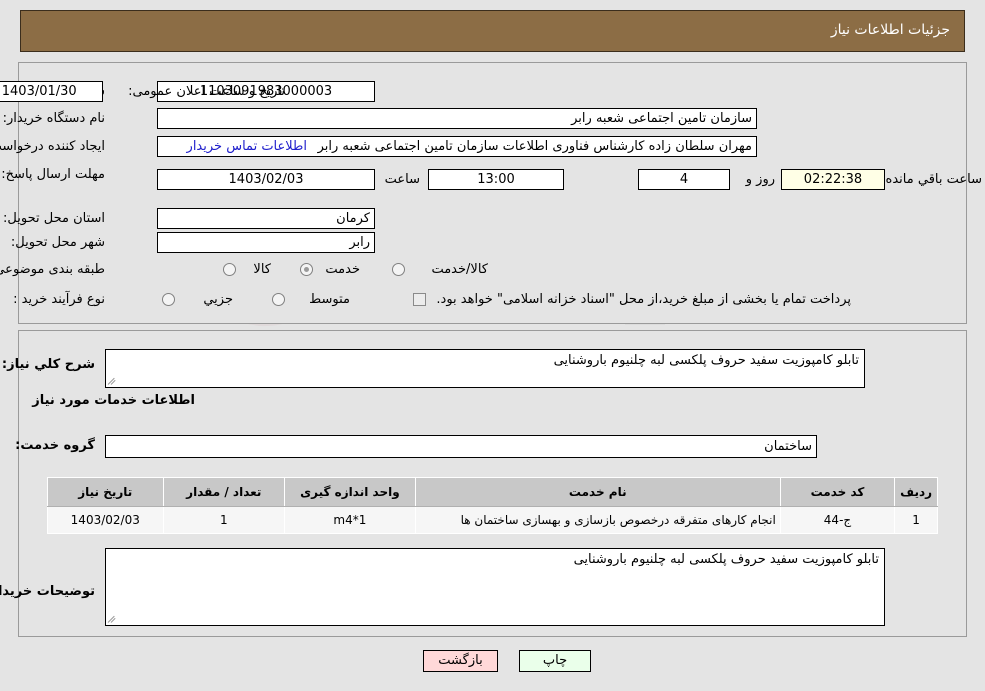  Describe the element at coordinates (105, 520) in the screenshot. I see `cell-need-date: 1403/02/03` at that location.